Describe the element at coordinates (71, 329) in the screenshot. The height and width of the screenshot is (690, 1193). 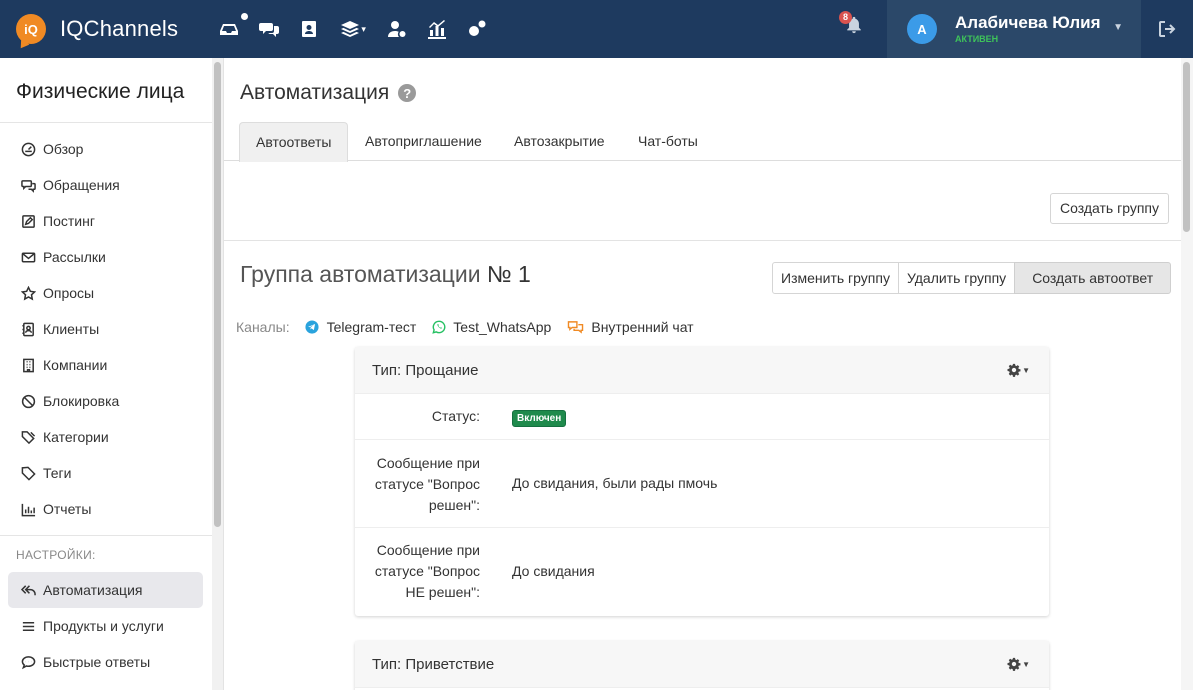
I see `sidebar-item-label: Клиенты` at that location.